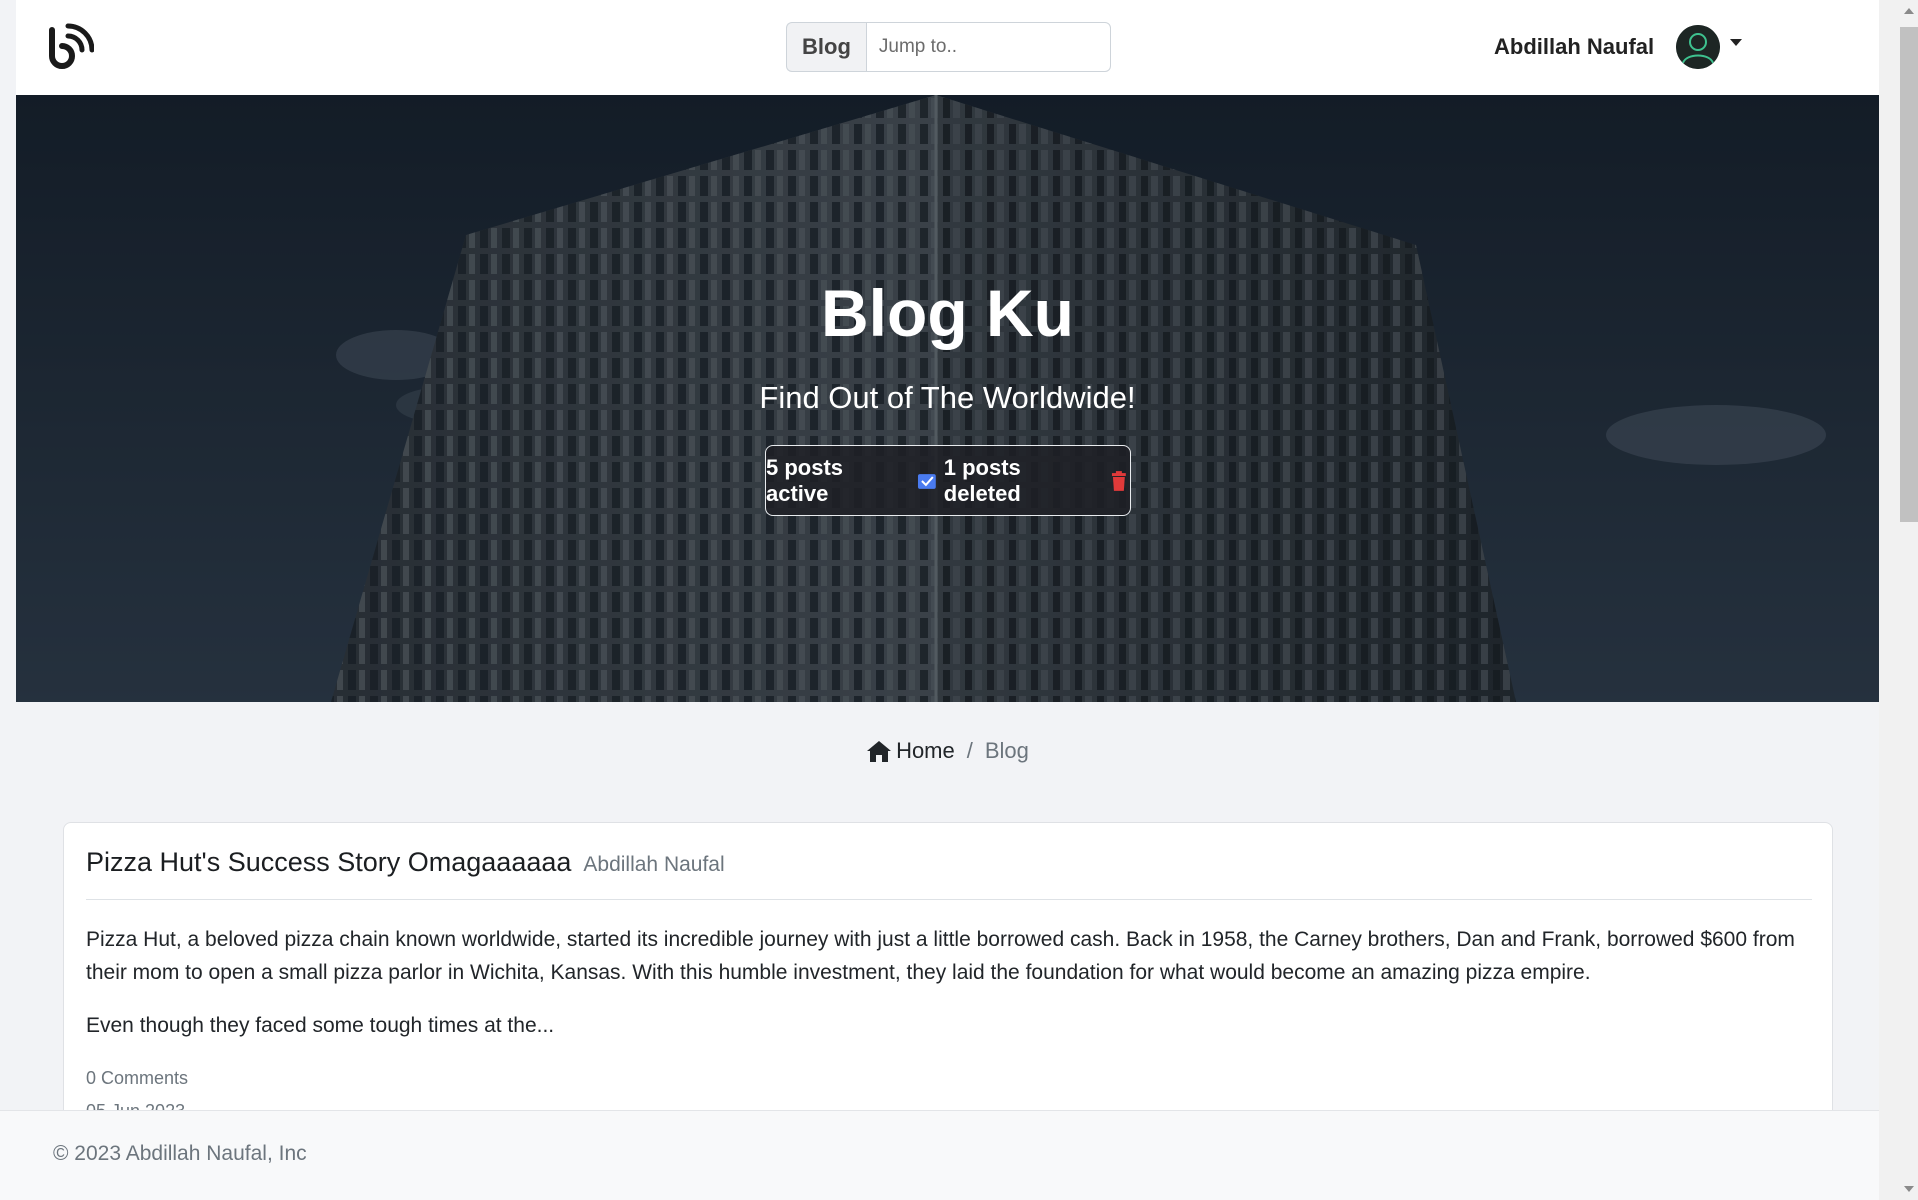 This screenshot has height=1200, width=1918. What do you see at coordinates (925, 750) in the screenshot?
I see `breadcrumb-home-label: Home` at bounding box center [925, 750].